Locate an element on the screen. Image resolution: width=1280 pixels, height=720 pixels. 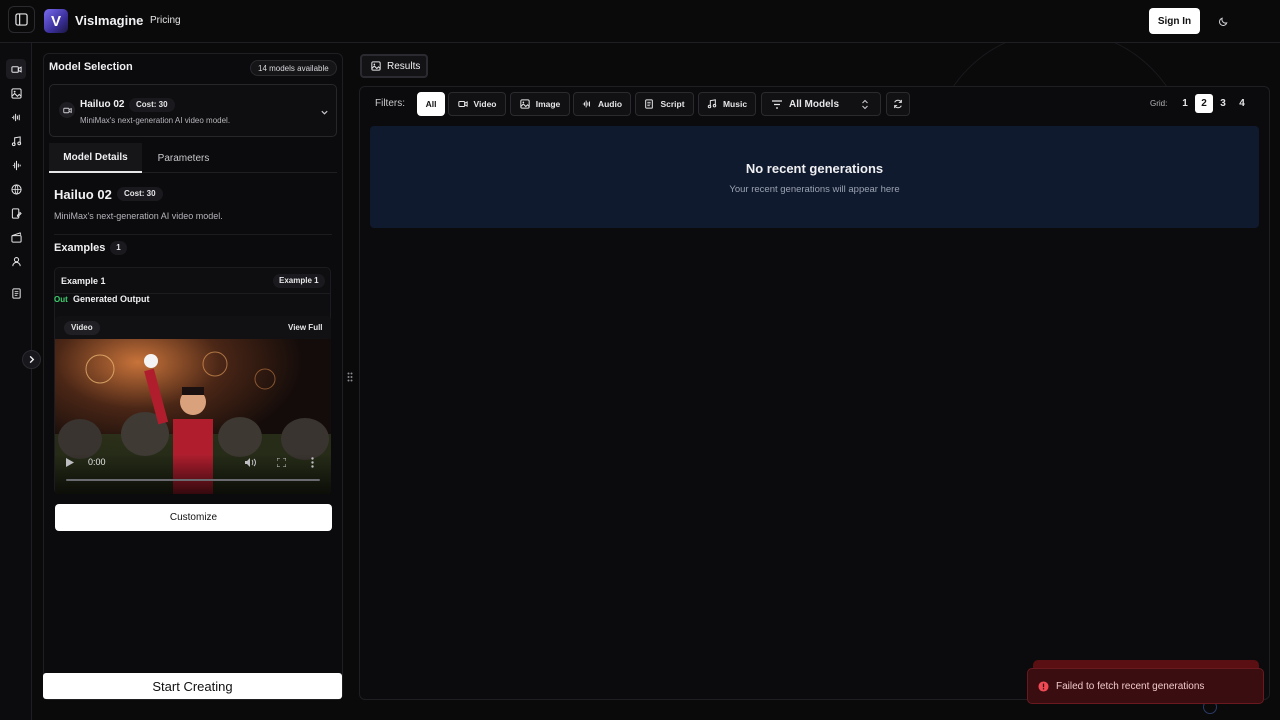
clapperboard-icon is located at coordinates (16, 237).